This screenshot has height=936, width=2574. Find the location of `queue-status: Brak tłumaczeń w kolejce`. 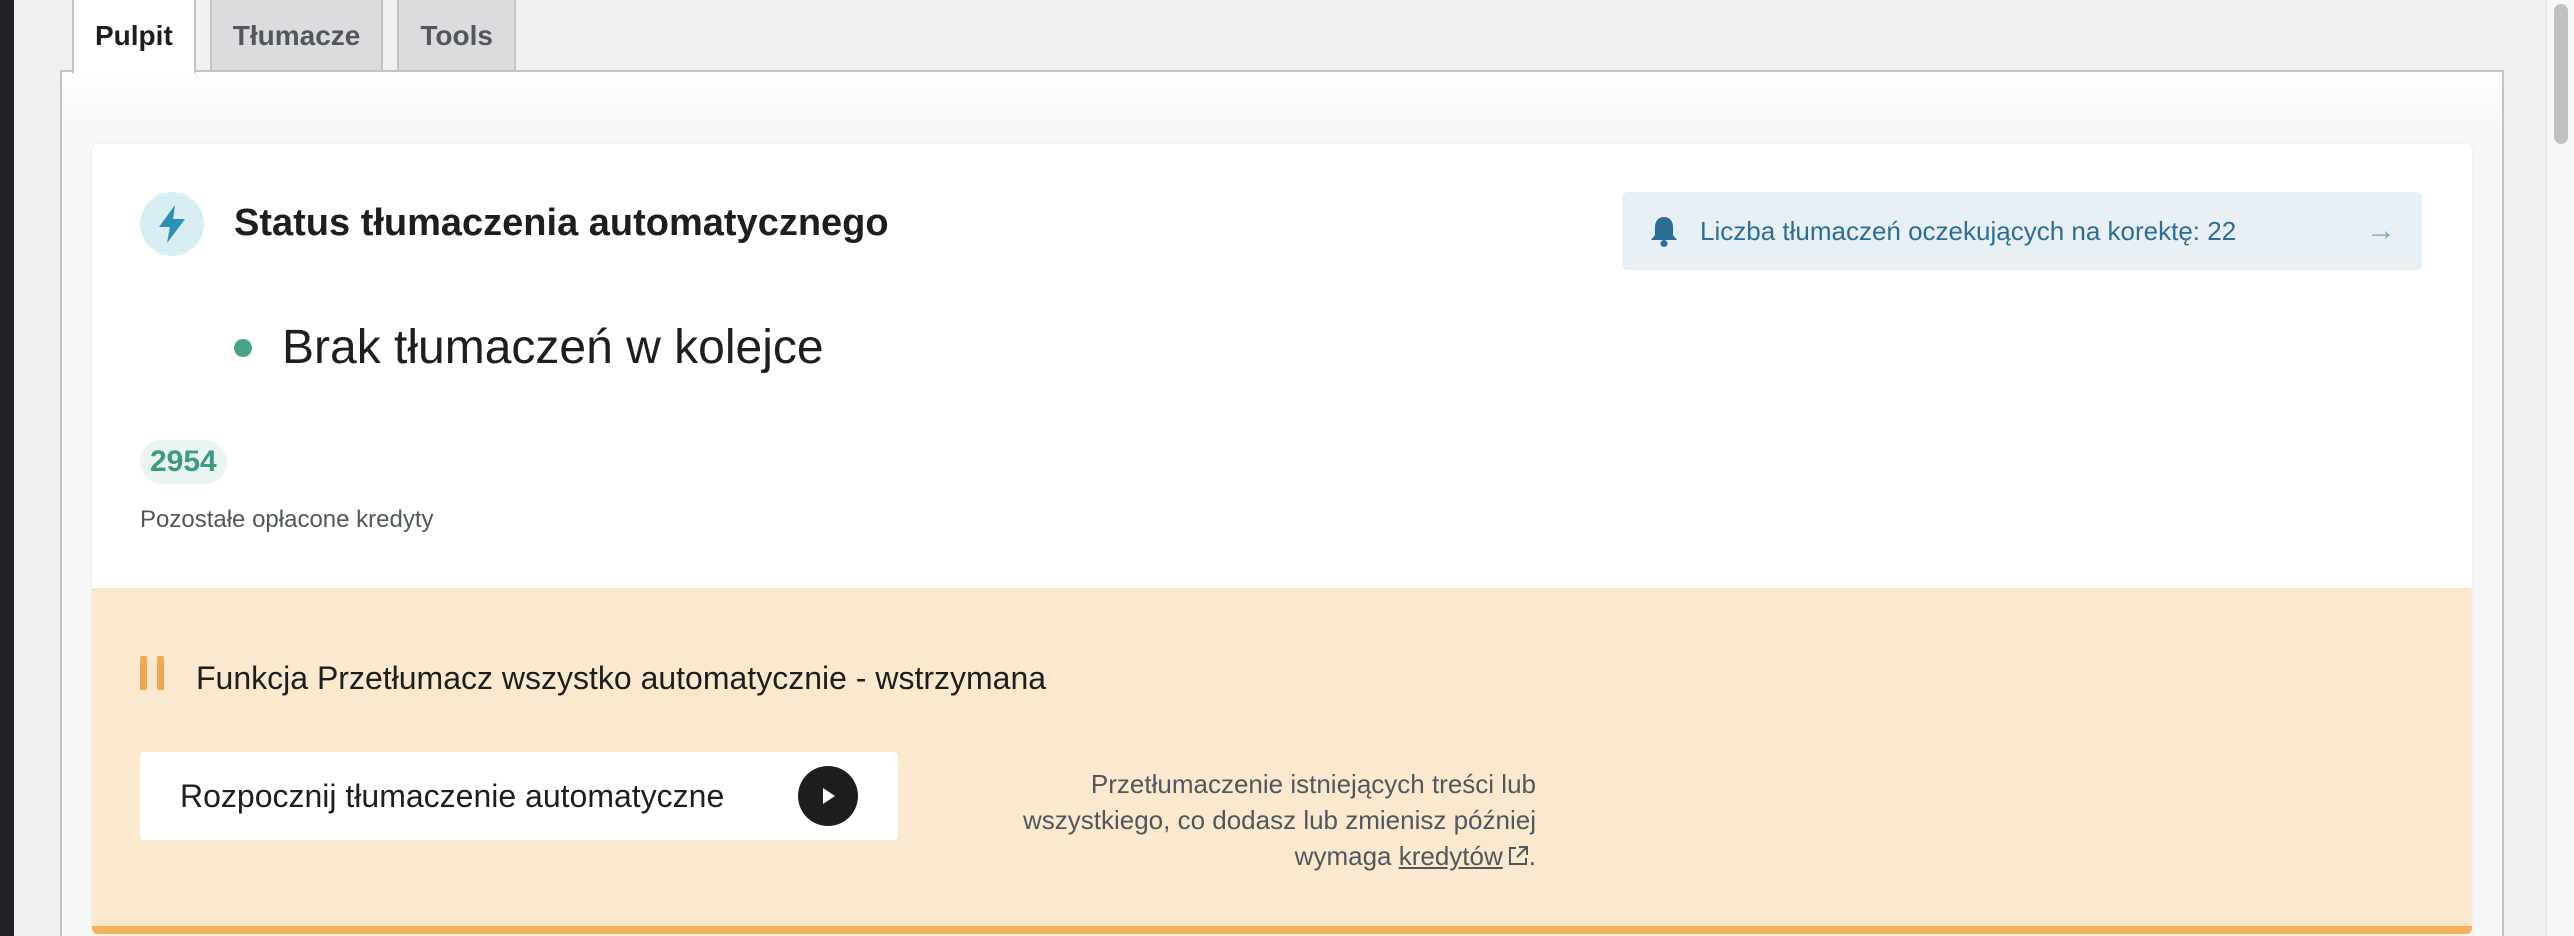

queue-status: Brak tłumaczeń w kolejce is located at coordinates (529, 347).